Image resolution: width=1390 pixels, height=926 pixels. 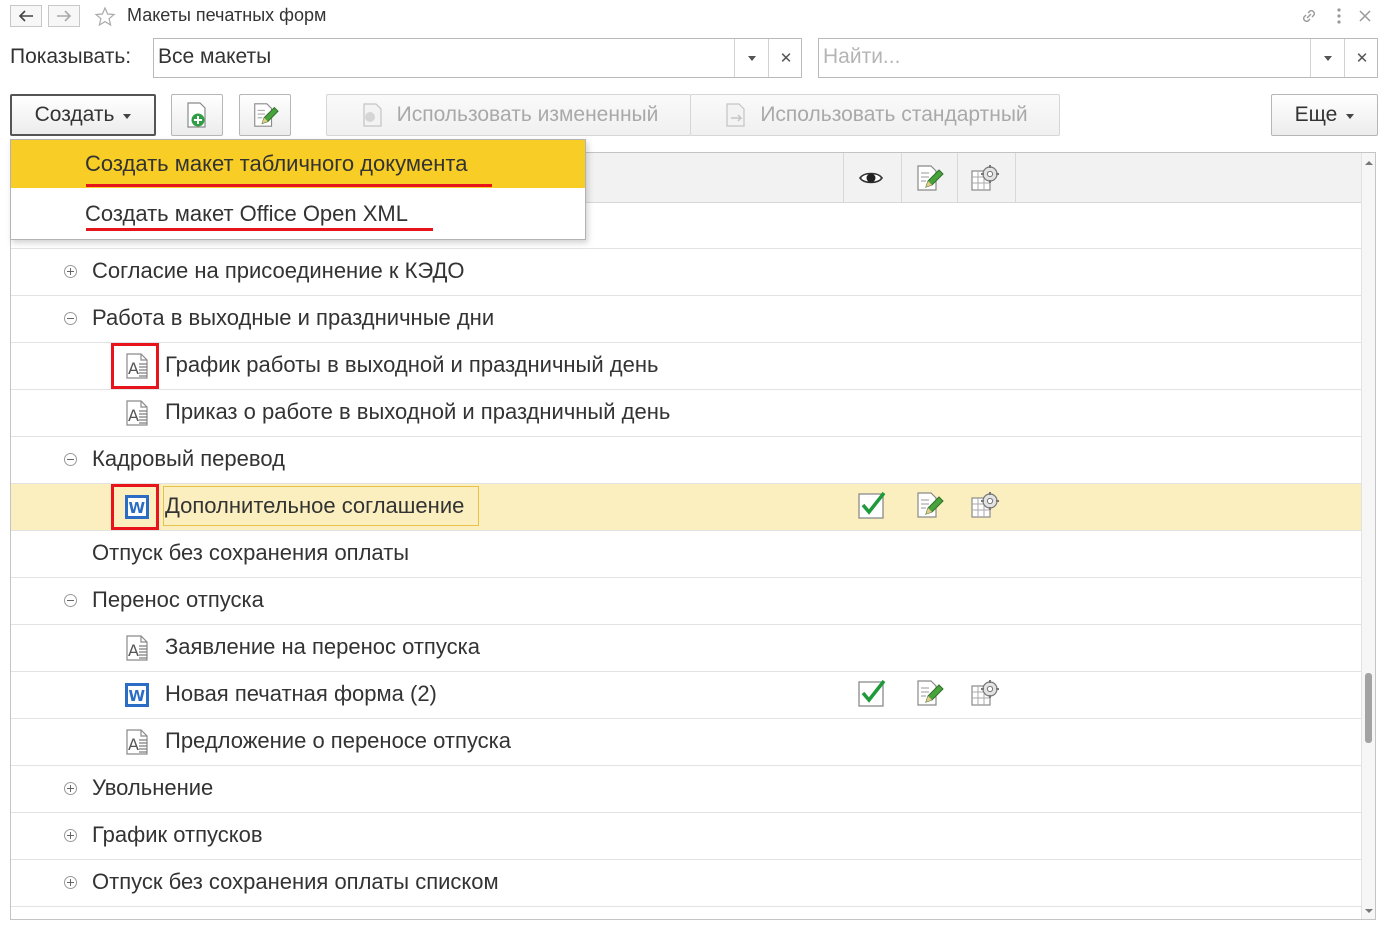 What do you see at coordinates (985, 178) in the screenshot?
I see `settings-column-icon` at bounding box center [985, 178].